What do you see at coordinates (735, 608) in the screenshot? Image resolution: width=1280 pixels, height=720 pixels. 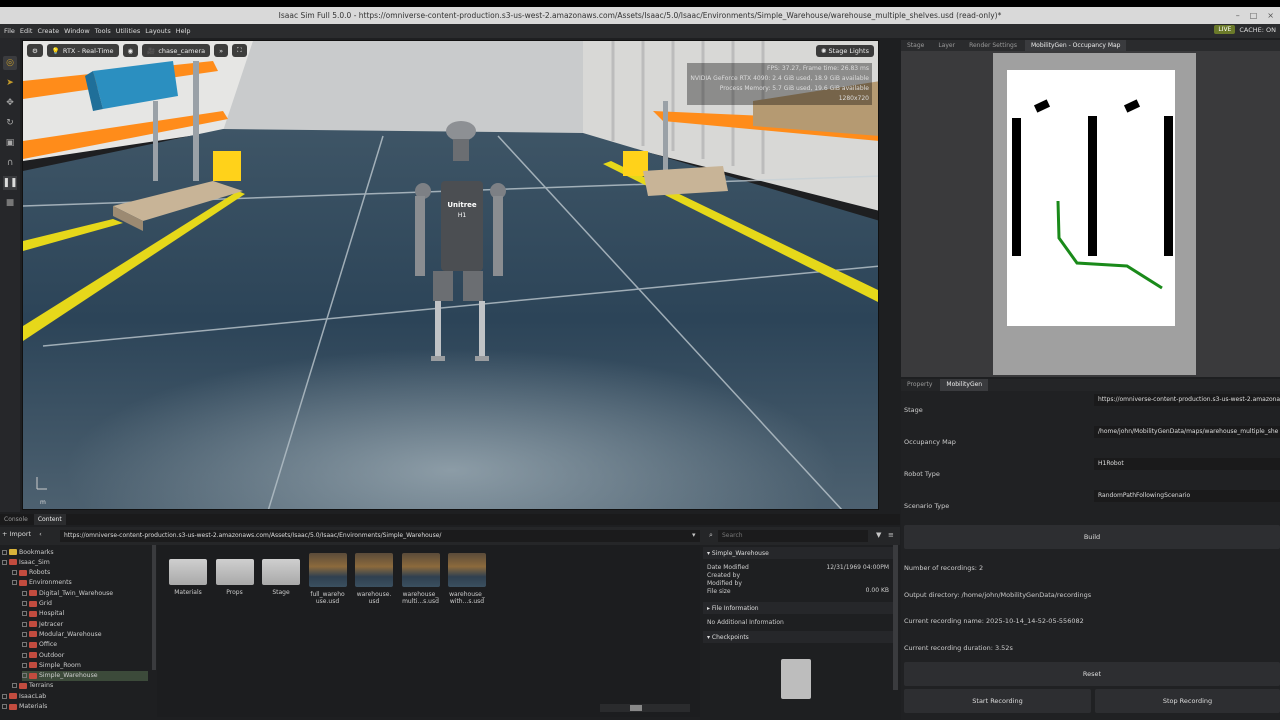 I see `file-information-label: File Information` at bounding box center [735, 608].